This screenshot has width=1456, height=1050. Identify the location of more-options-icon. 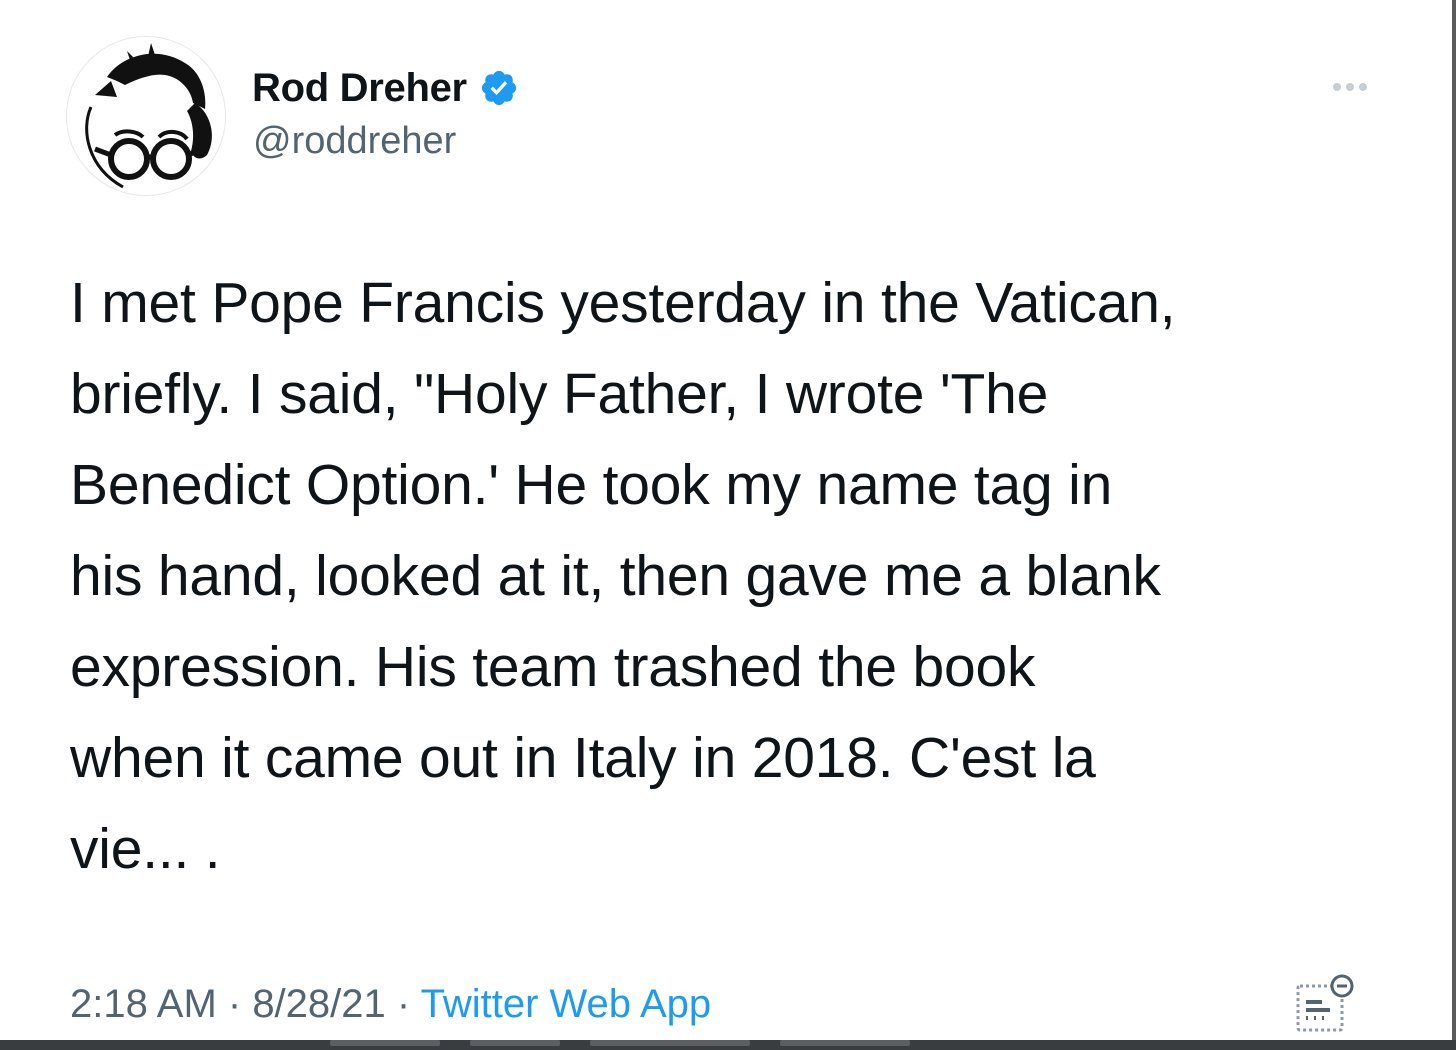
(1350, 87).